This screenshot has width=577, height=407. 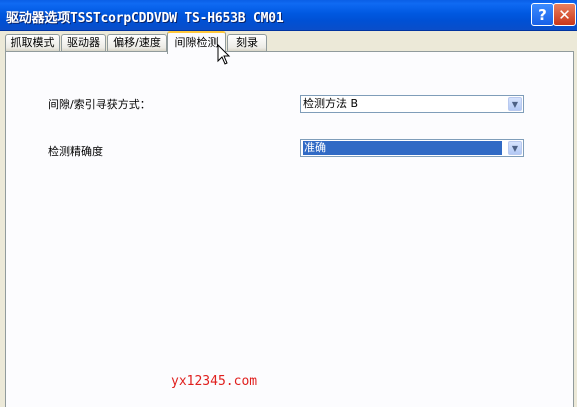 What do you see at coordinates (288, 42) in the screenshot?
I see `tab-strip: 抓取模式 驱动器 偏移/速度 间隙检测 刻录` at bounding box center [288, 42].